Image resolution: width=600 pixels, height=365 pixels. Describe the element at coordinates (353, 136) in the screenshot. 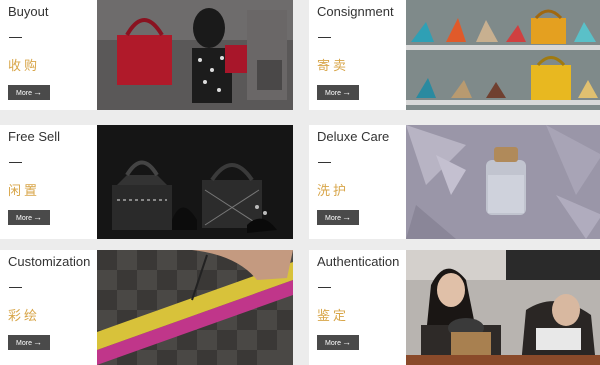

I see `card-title: Deluxe Care` at that location.